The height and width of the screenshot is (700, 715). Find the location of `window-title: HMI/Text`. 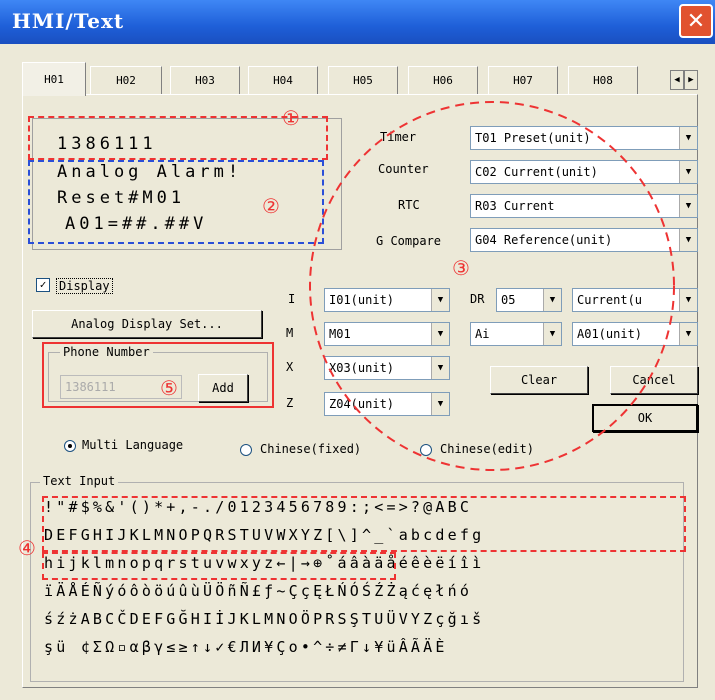

window-title: HMI/Text is located at coordinates (68, 21).